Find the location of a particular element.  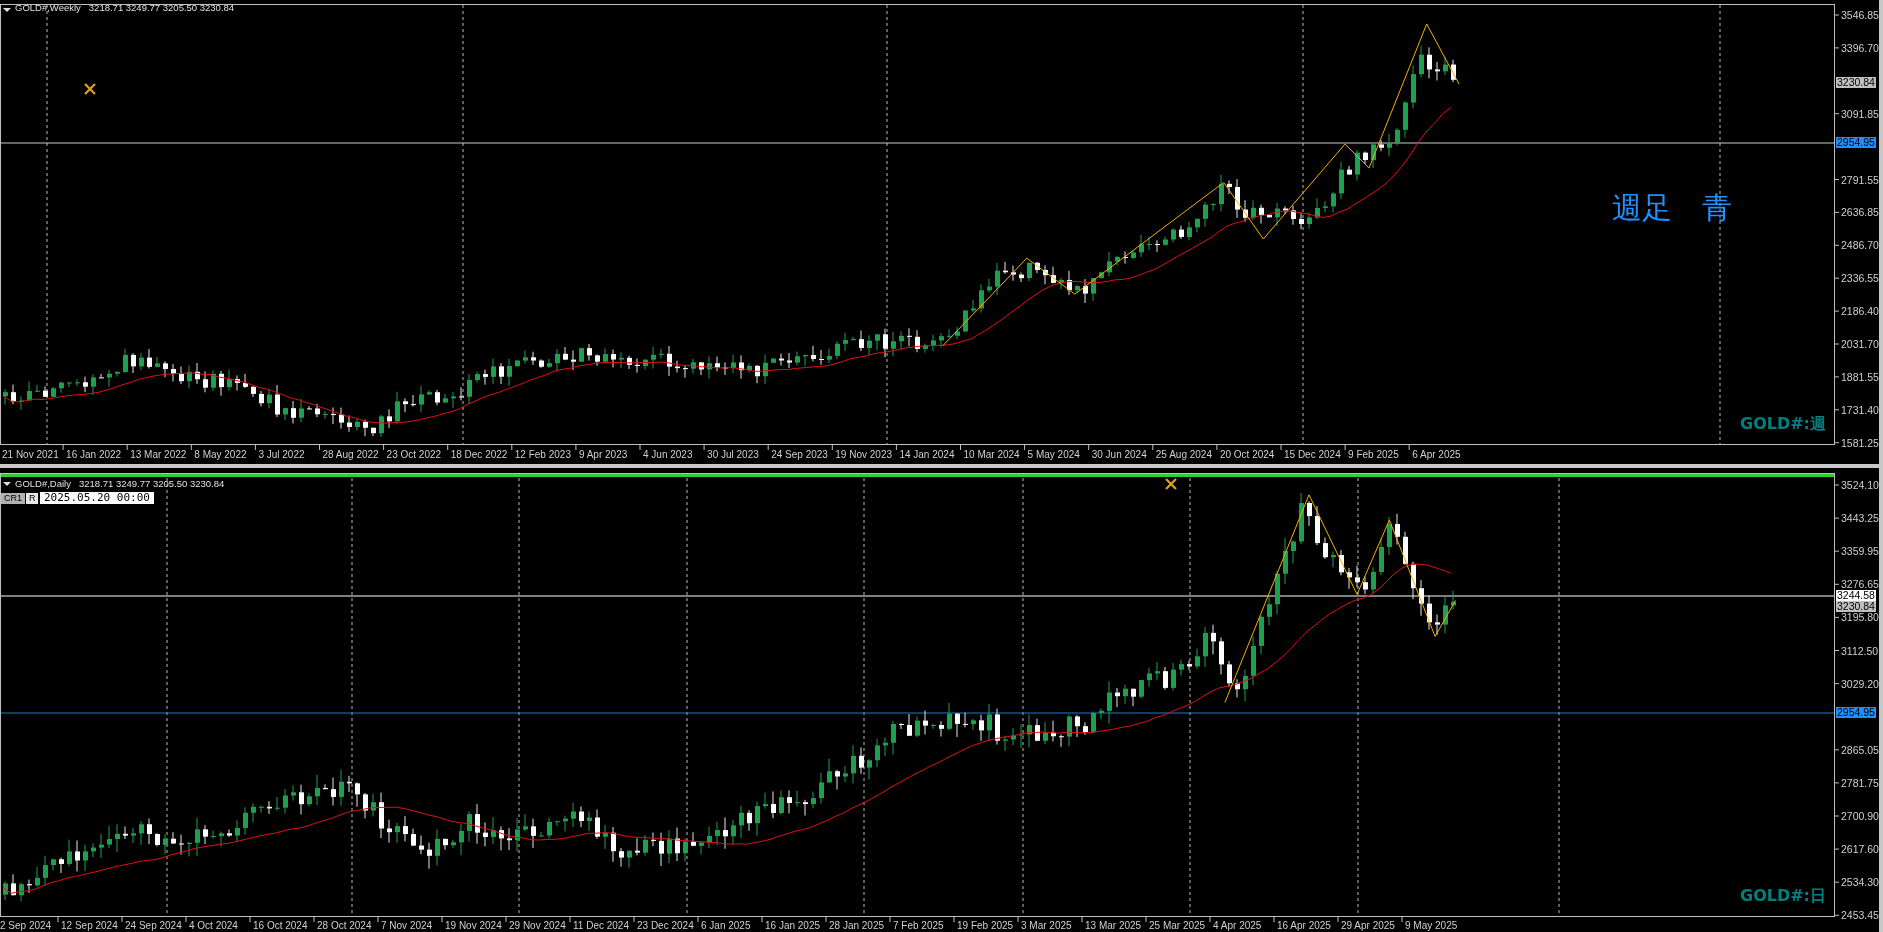

price-tick-label: 3524.10 is located at coordinates (1860, 485).